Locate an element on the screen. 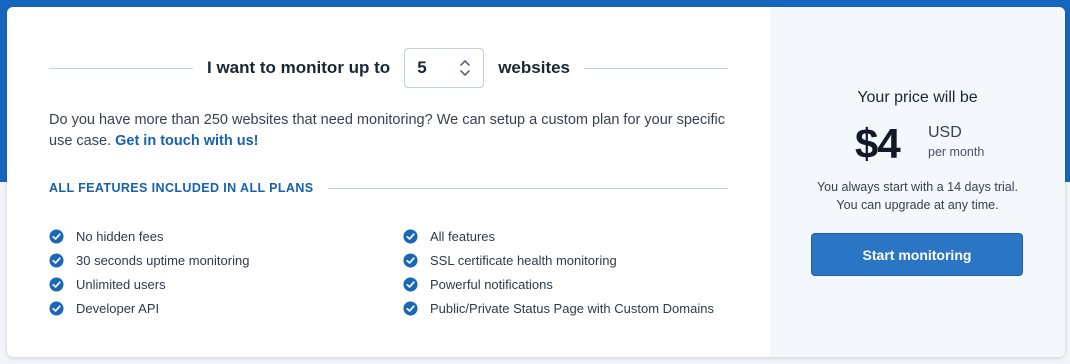 Image resolution: width=1070 pixels, height=364 pixels. monitor-row: I want to monitor up to 5 websites is located at coordinates (389, 68).